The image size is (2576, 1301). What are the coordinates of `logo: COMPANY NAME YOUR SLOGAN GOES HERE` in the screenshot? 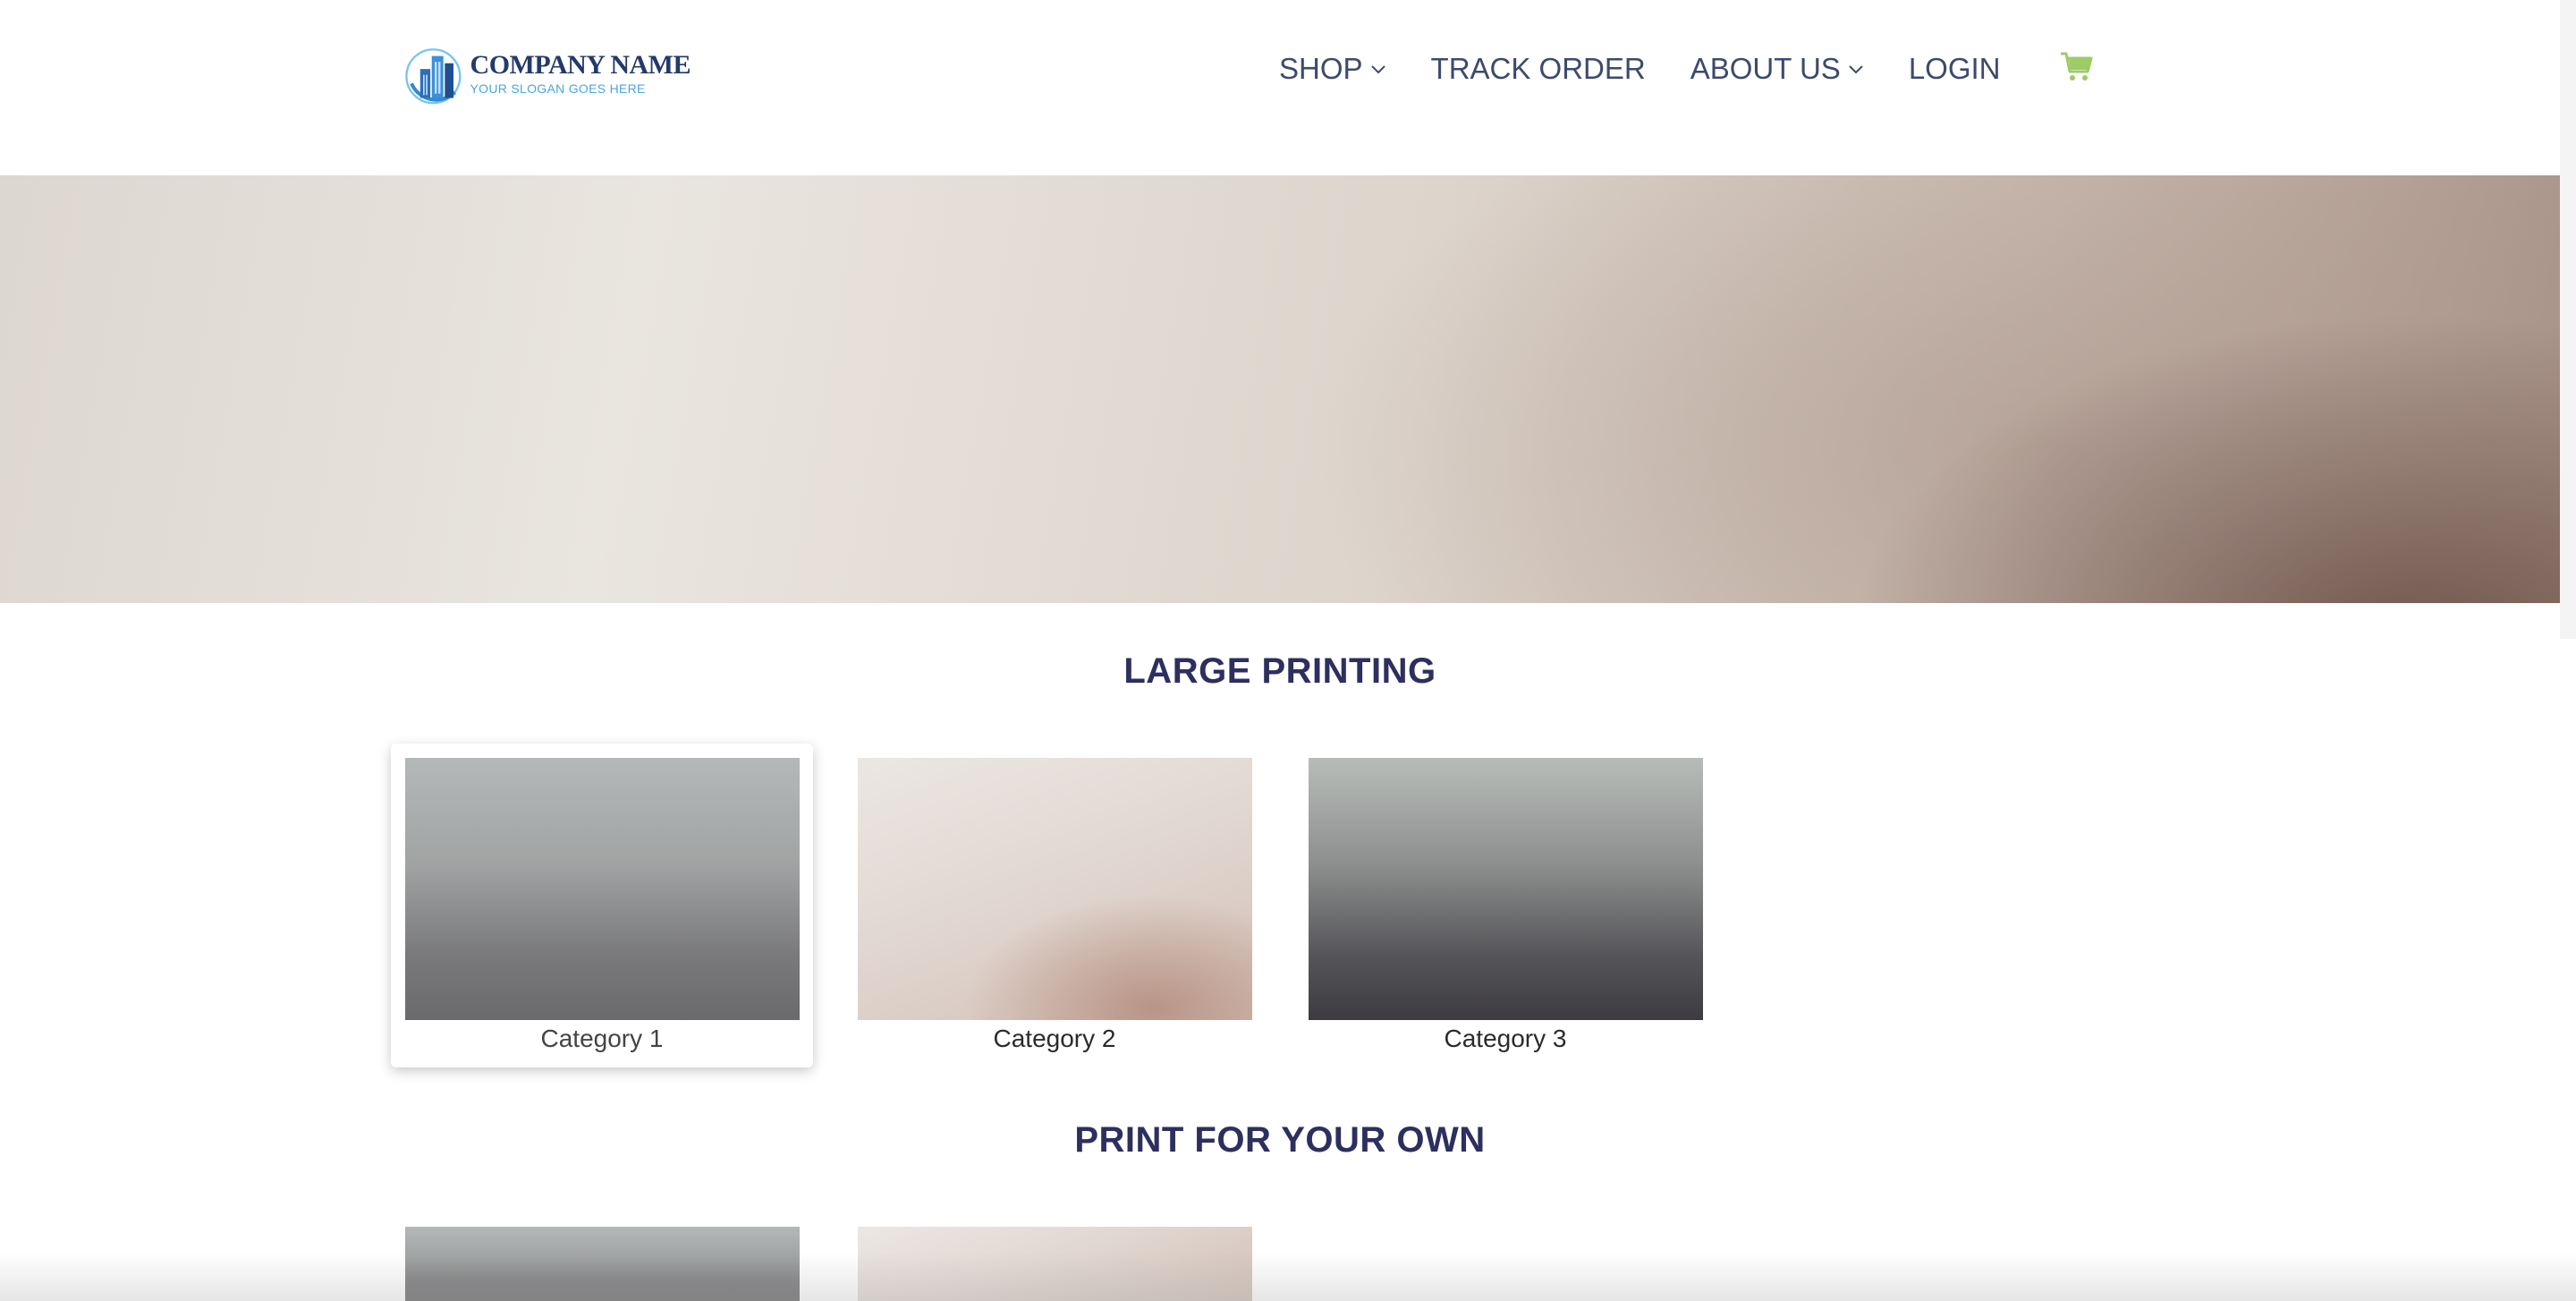 It's located at (547, 73).